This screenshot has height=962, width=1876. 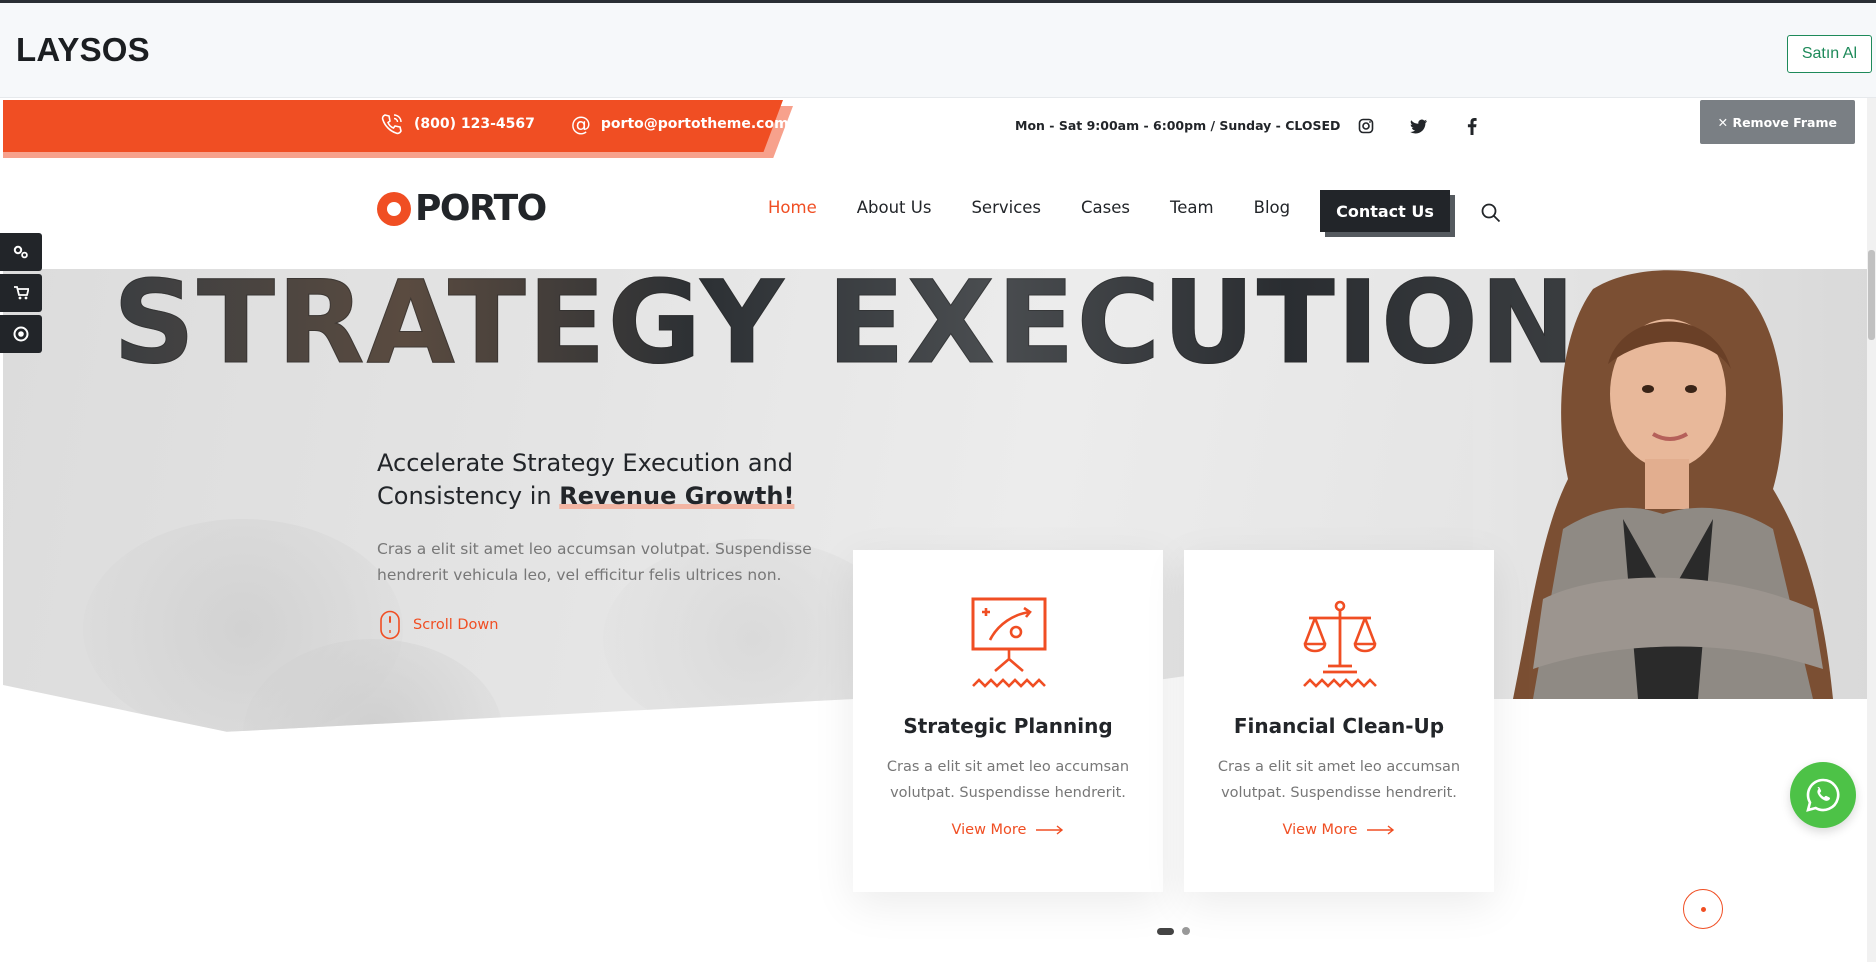 What do you see at coordinates (1006, 207) in the screenshot?
I see `nav-services: Services` at bounding box center [1006, 207].